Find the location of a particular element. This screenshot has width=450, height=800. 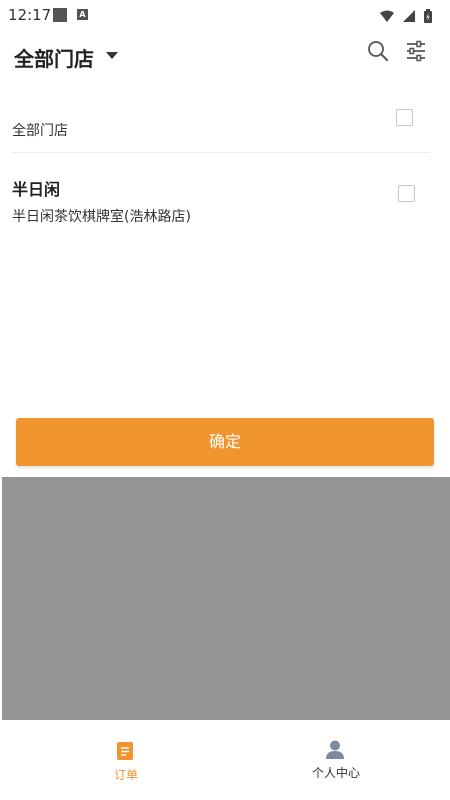

status-icons is located at coordinates (404, 14).